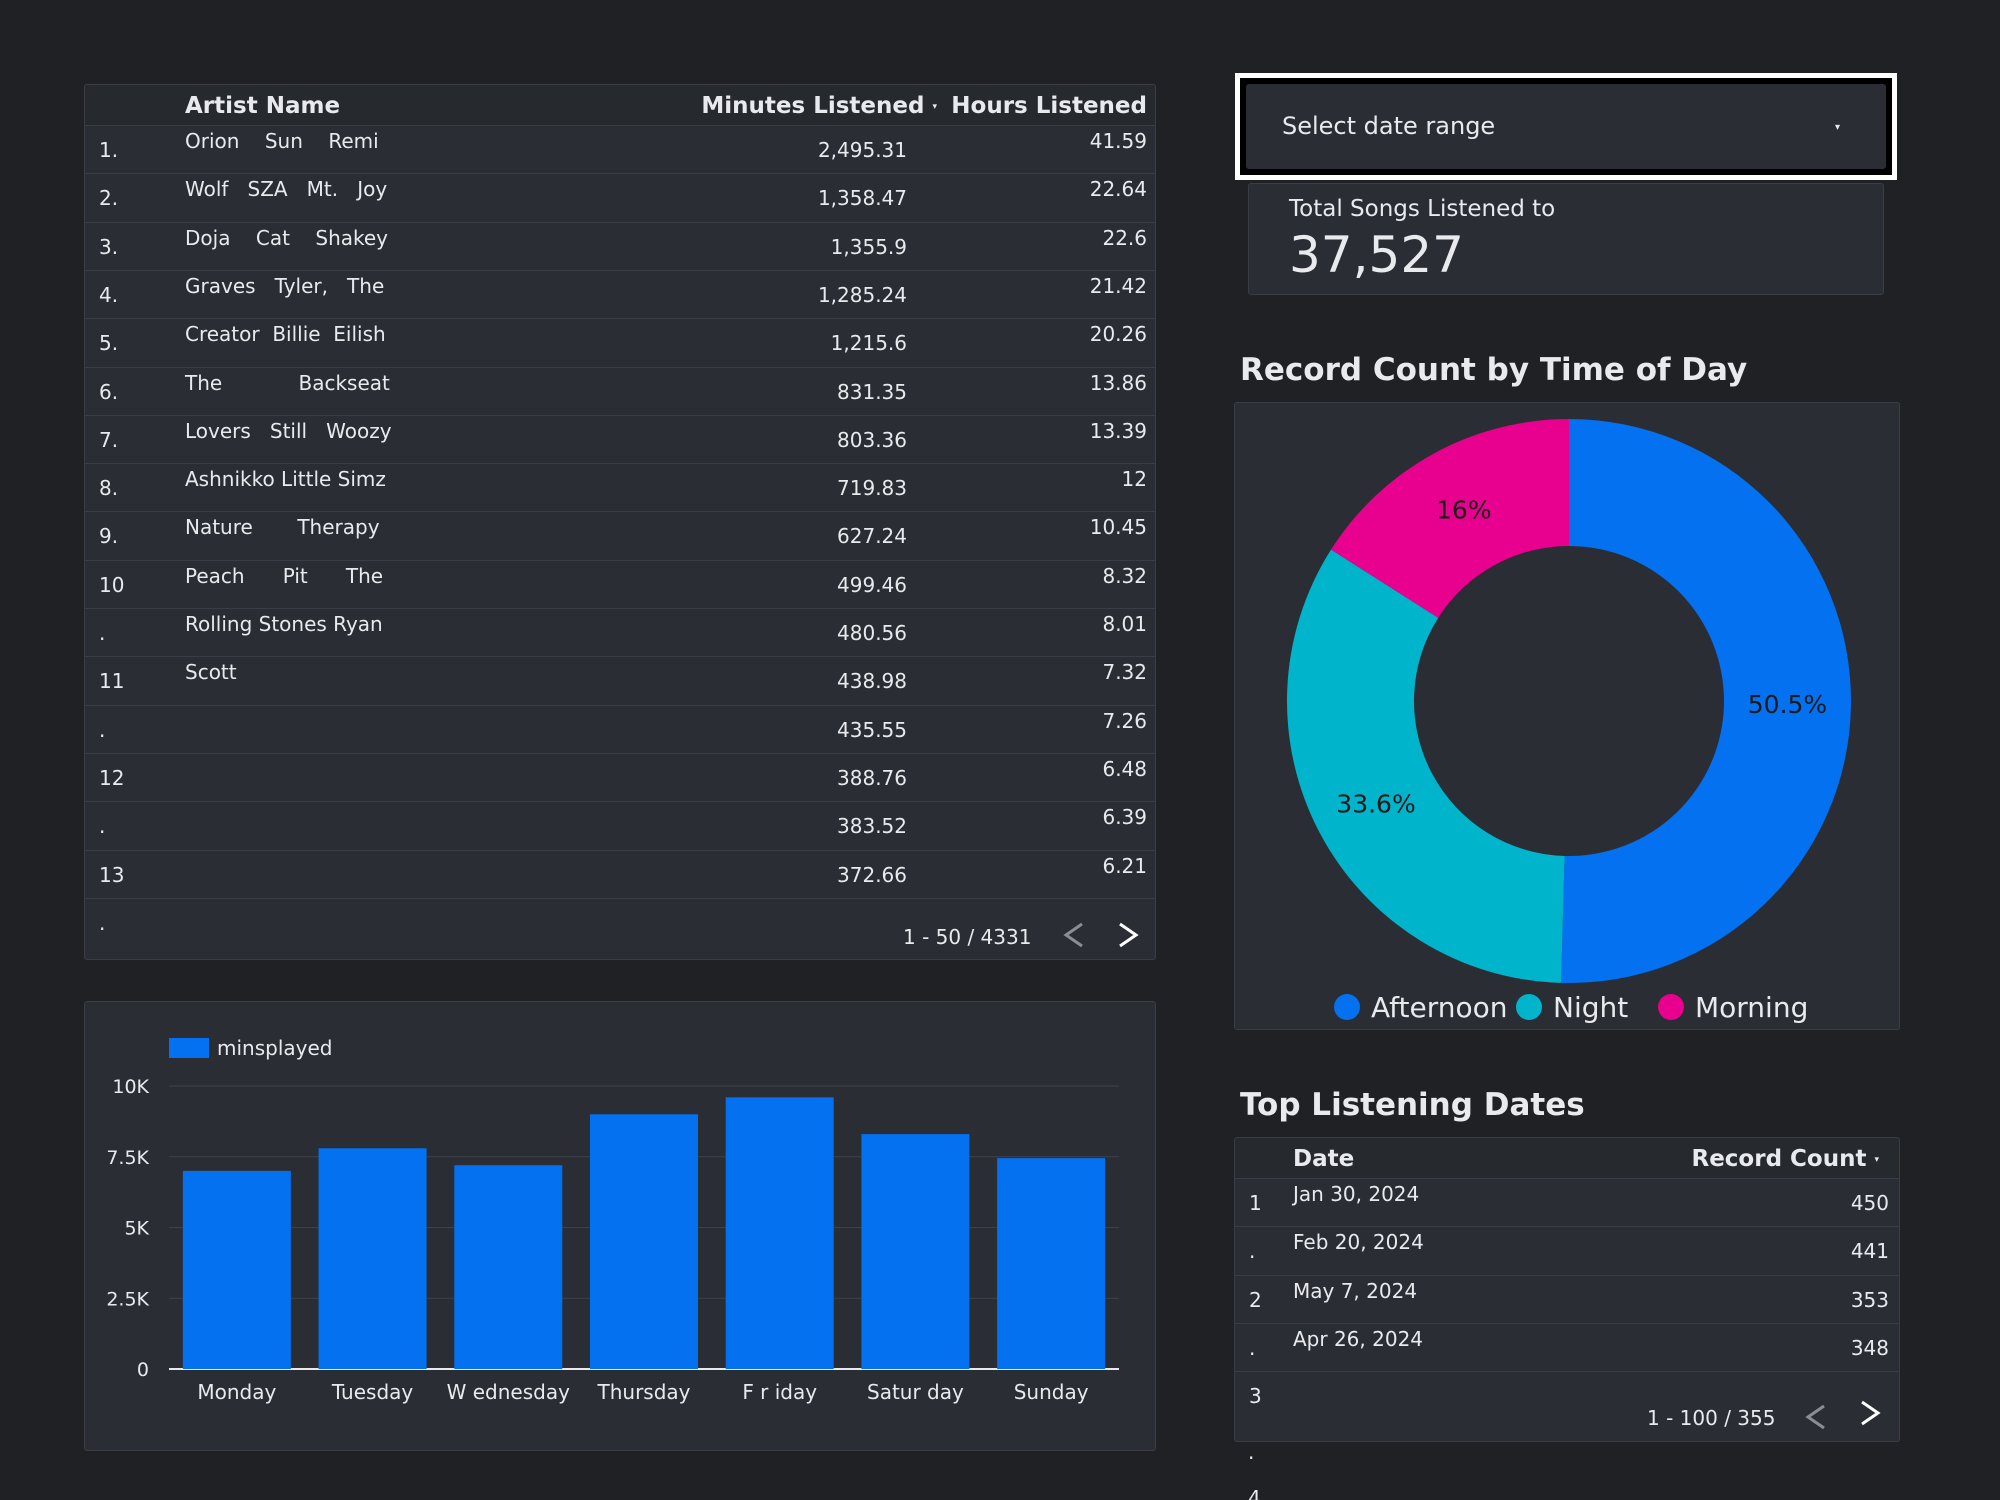 This screenshot has width=2000, height=1500. What do you see at coordinates (1779, 1159) in the screenshot?
I see `column-header-record-count-label: Record Count` at bounding box center [1779, 1159].